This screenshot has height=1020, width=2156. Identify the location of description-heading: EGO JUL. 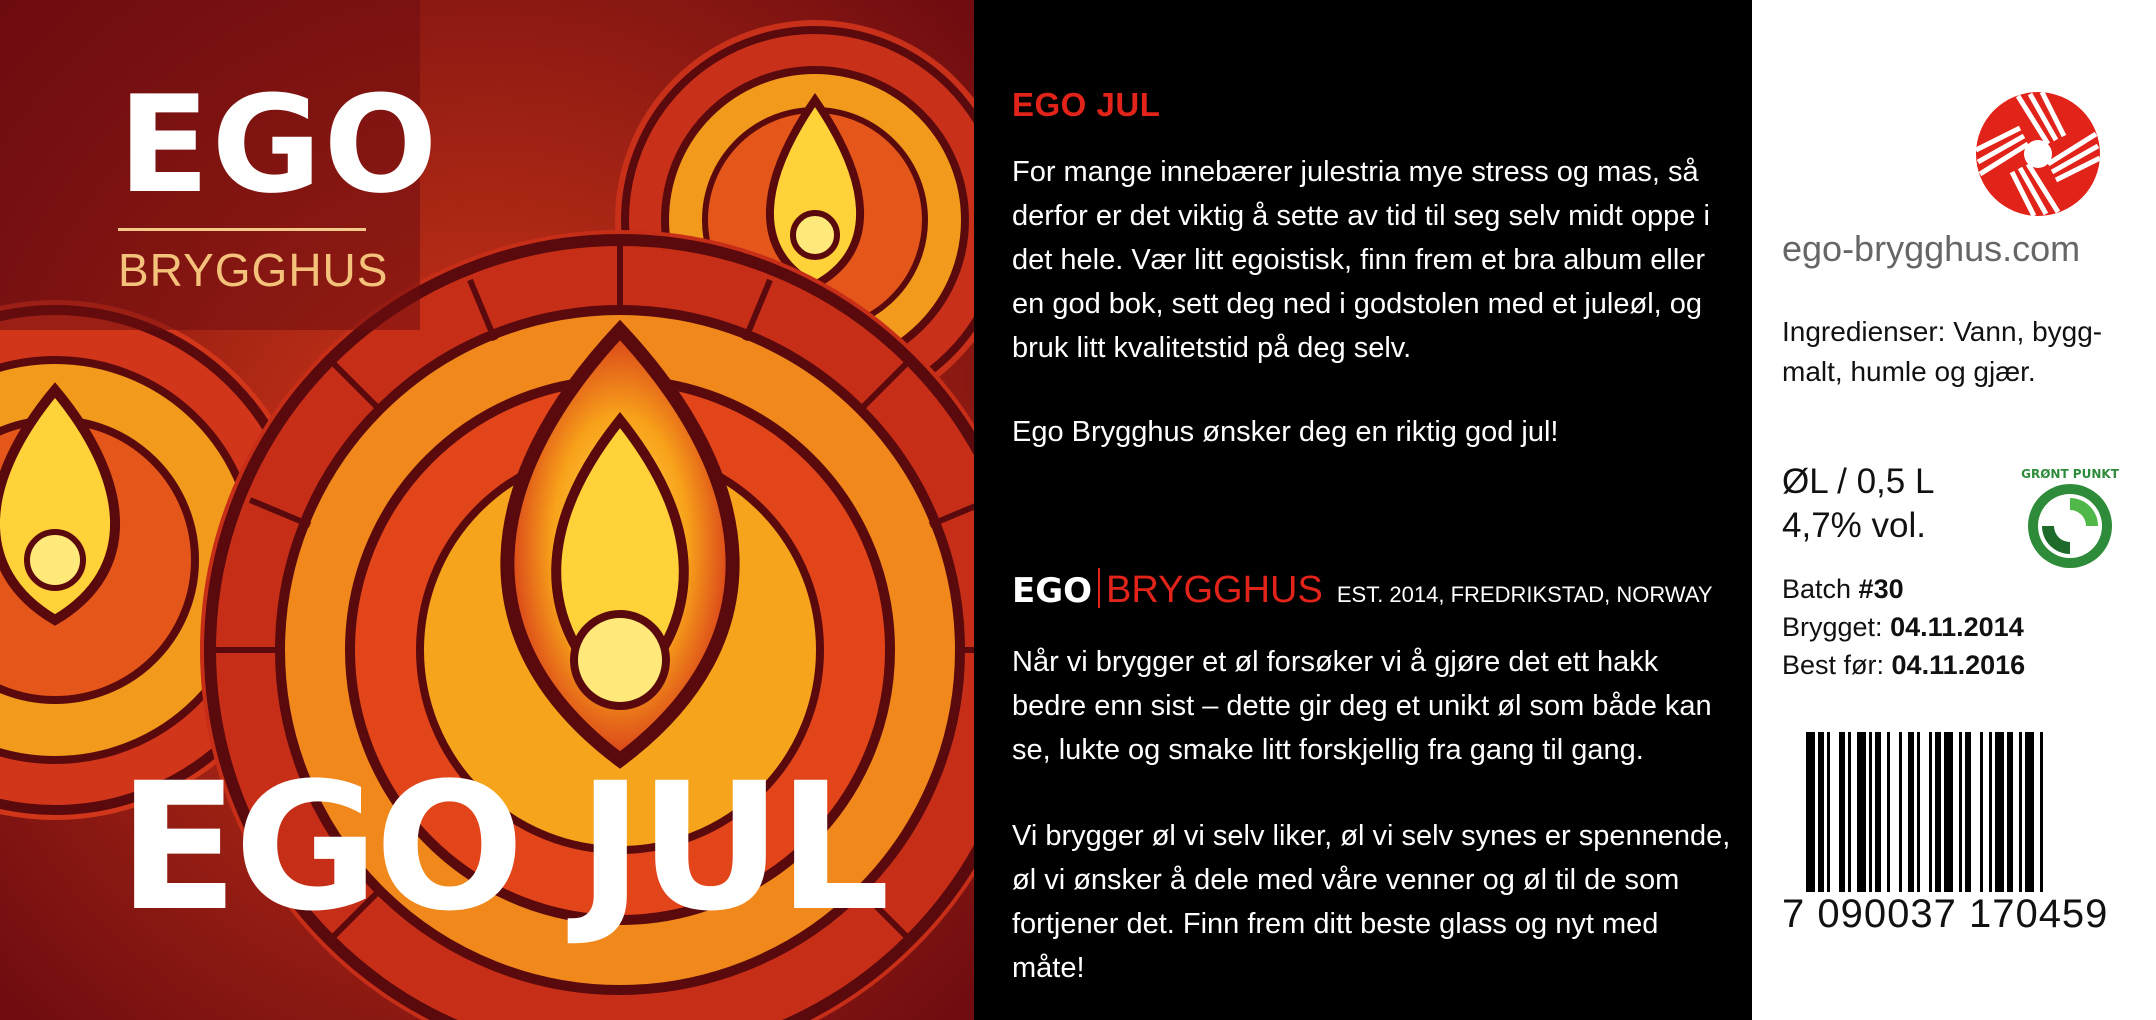
(1086, 104).